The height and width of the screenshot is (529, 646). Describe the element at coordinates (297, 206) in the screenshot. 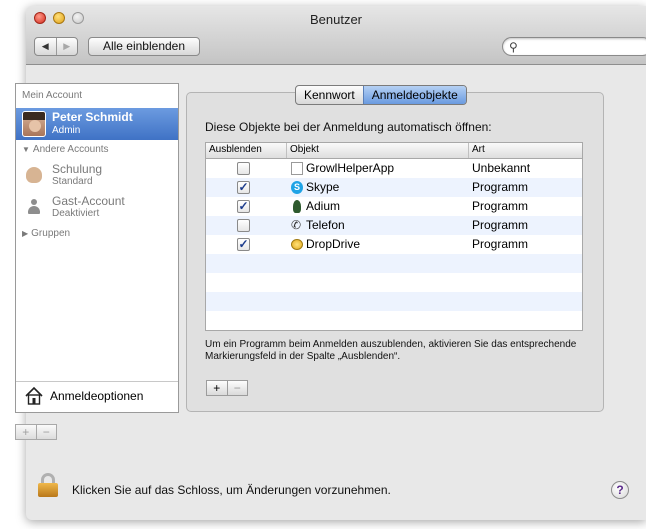

I see `adium-icon` at that location.